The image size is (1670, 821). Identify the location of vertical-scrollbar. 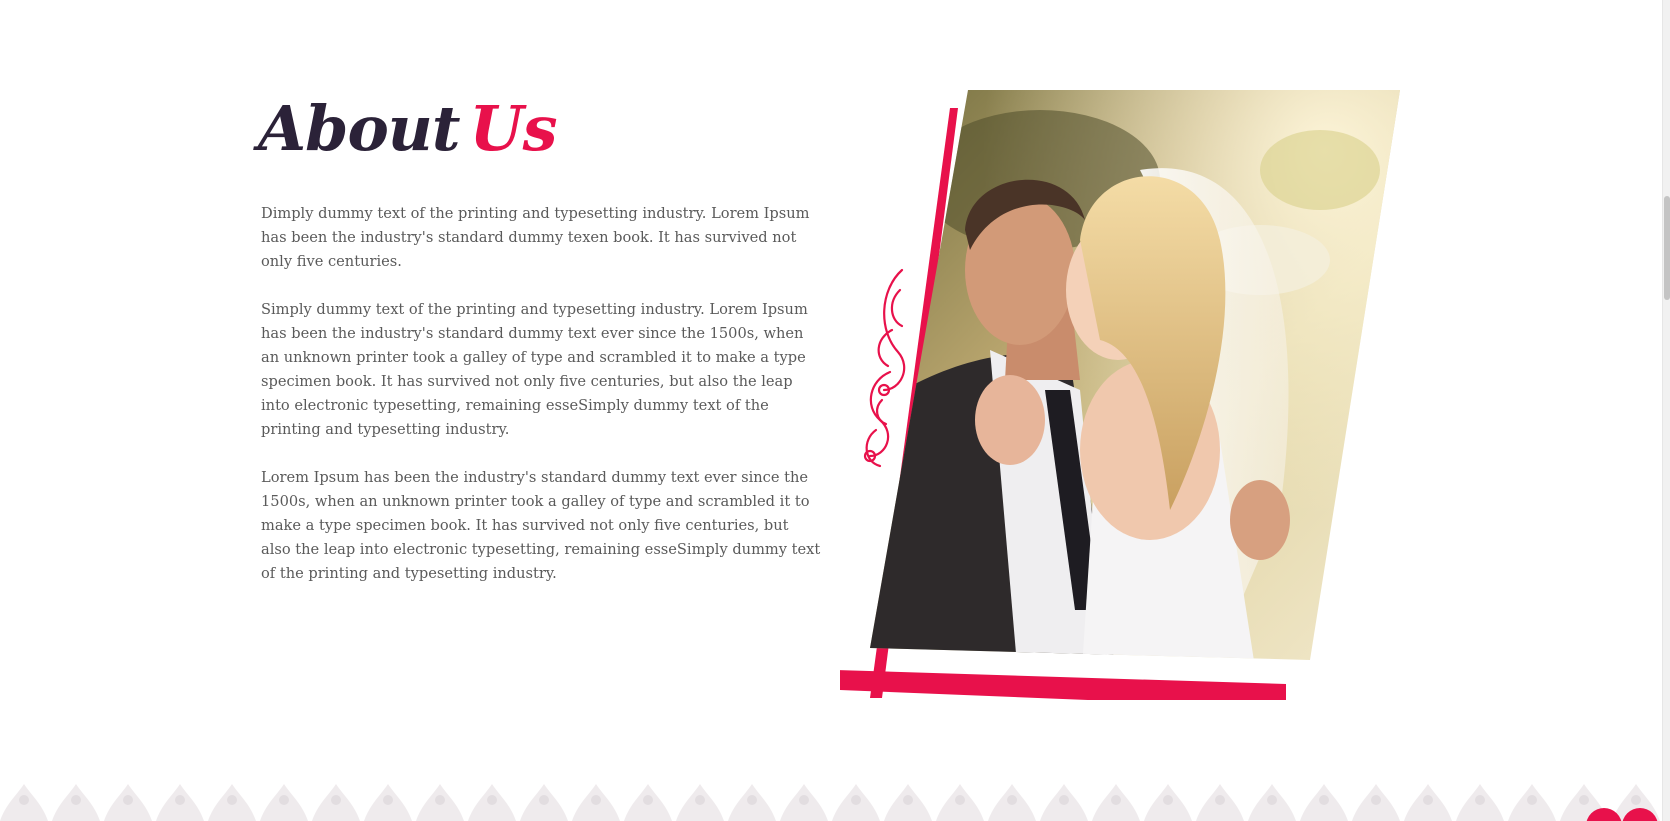
(1666, 410).